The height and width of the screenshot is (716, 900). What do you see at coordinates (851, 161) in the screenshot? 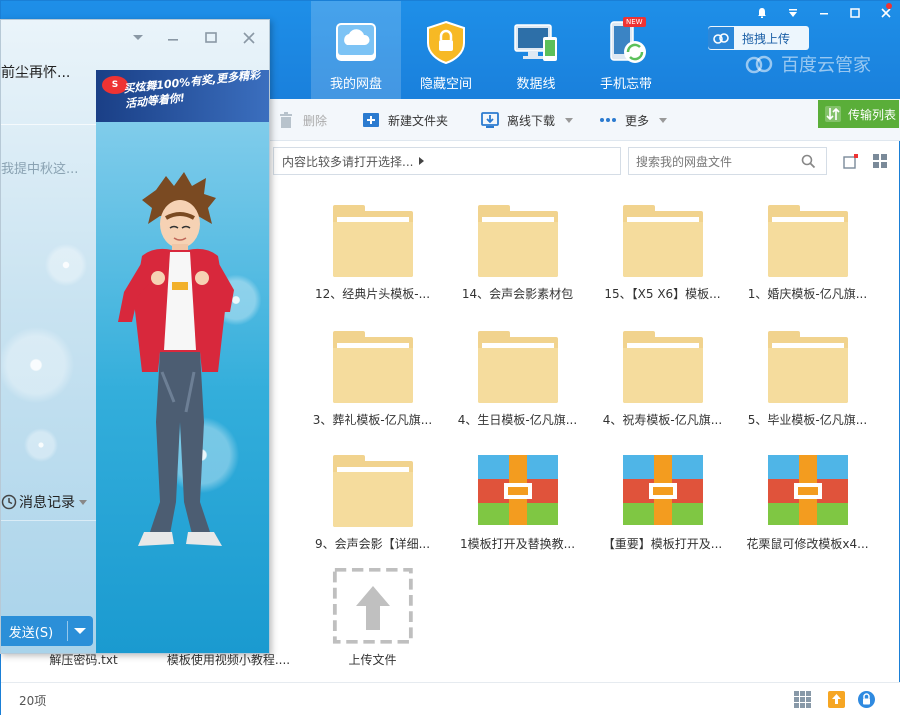
I see `sort-view-icon` at bounding box center [851, 161].